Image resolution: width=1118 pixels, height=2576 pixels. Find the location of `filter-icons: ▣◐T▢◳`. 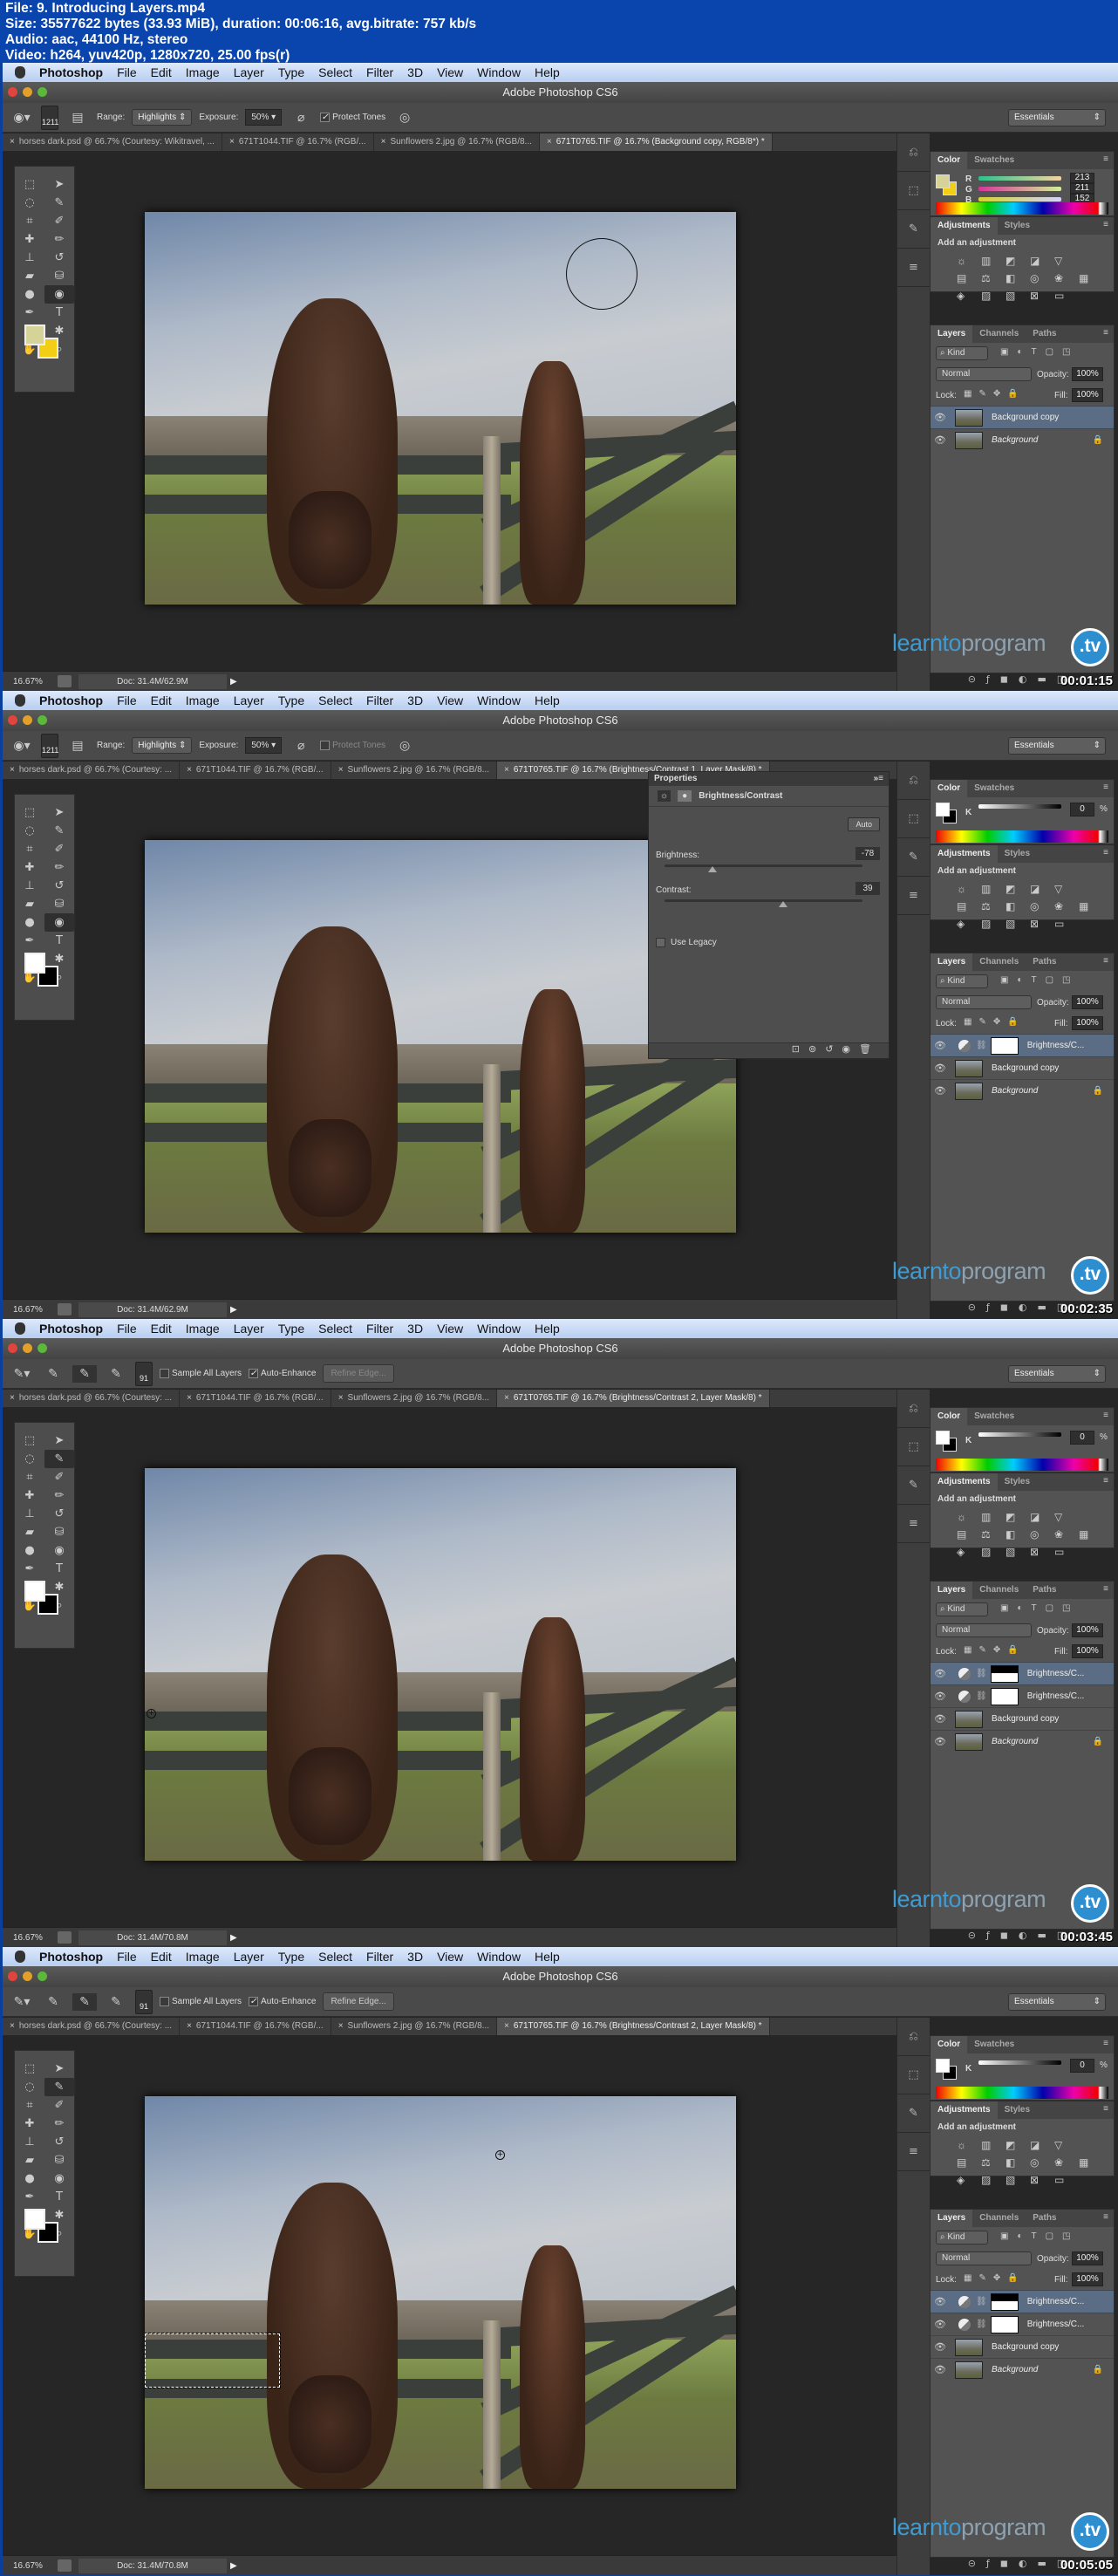

filter-icons: ▣◐T▢◳ is located at coordinates (1040, 980).